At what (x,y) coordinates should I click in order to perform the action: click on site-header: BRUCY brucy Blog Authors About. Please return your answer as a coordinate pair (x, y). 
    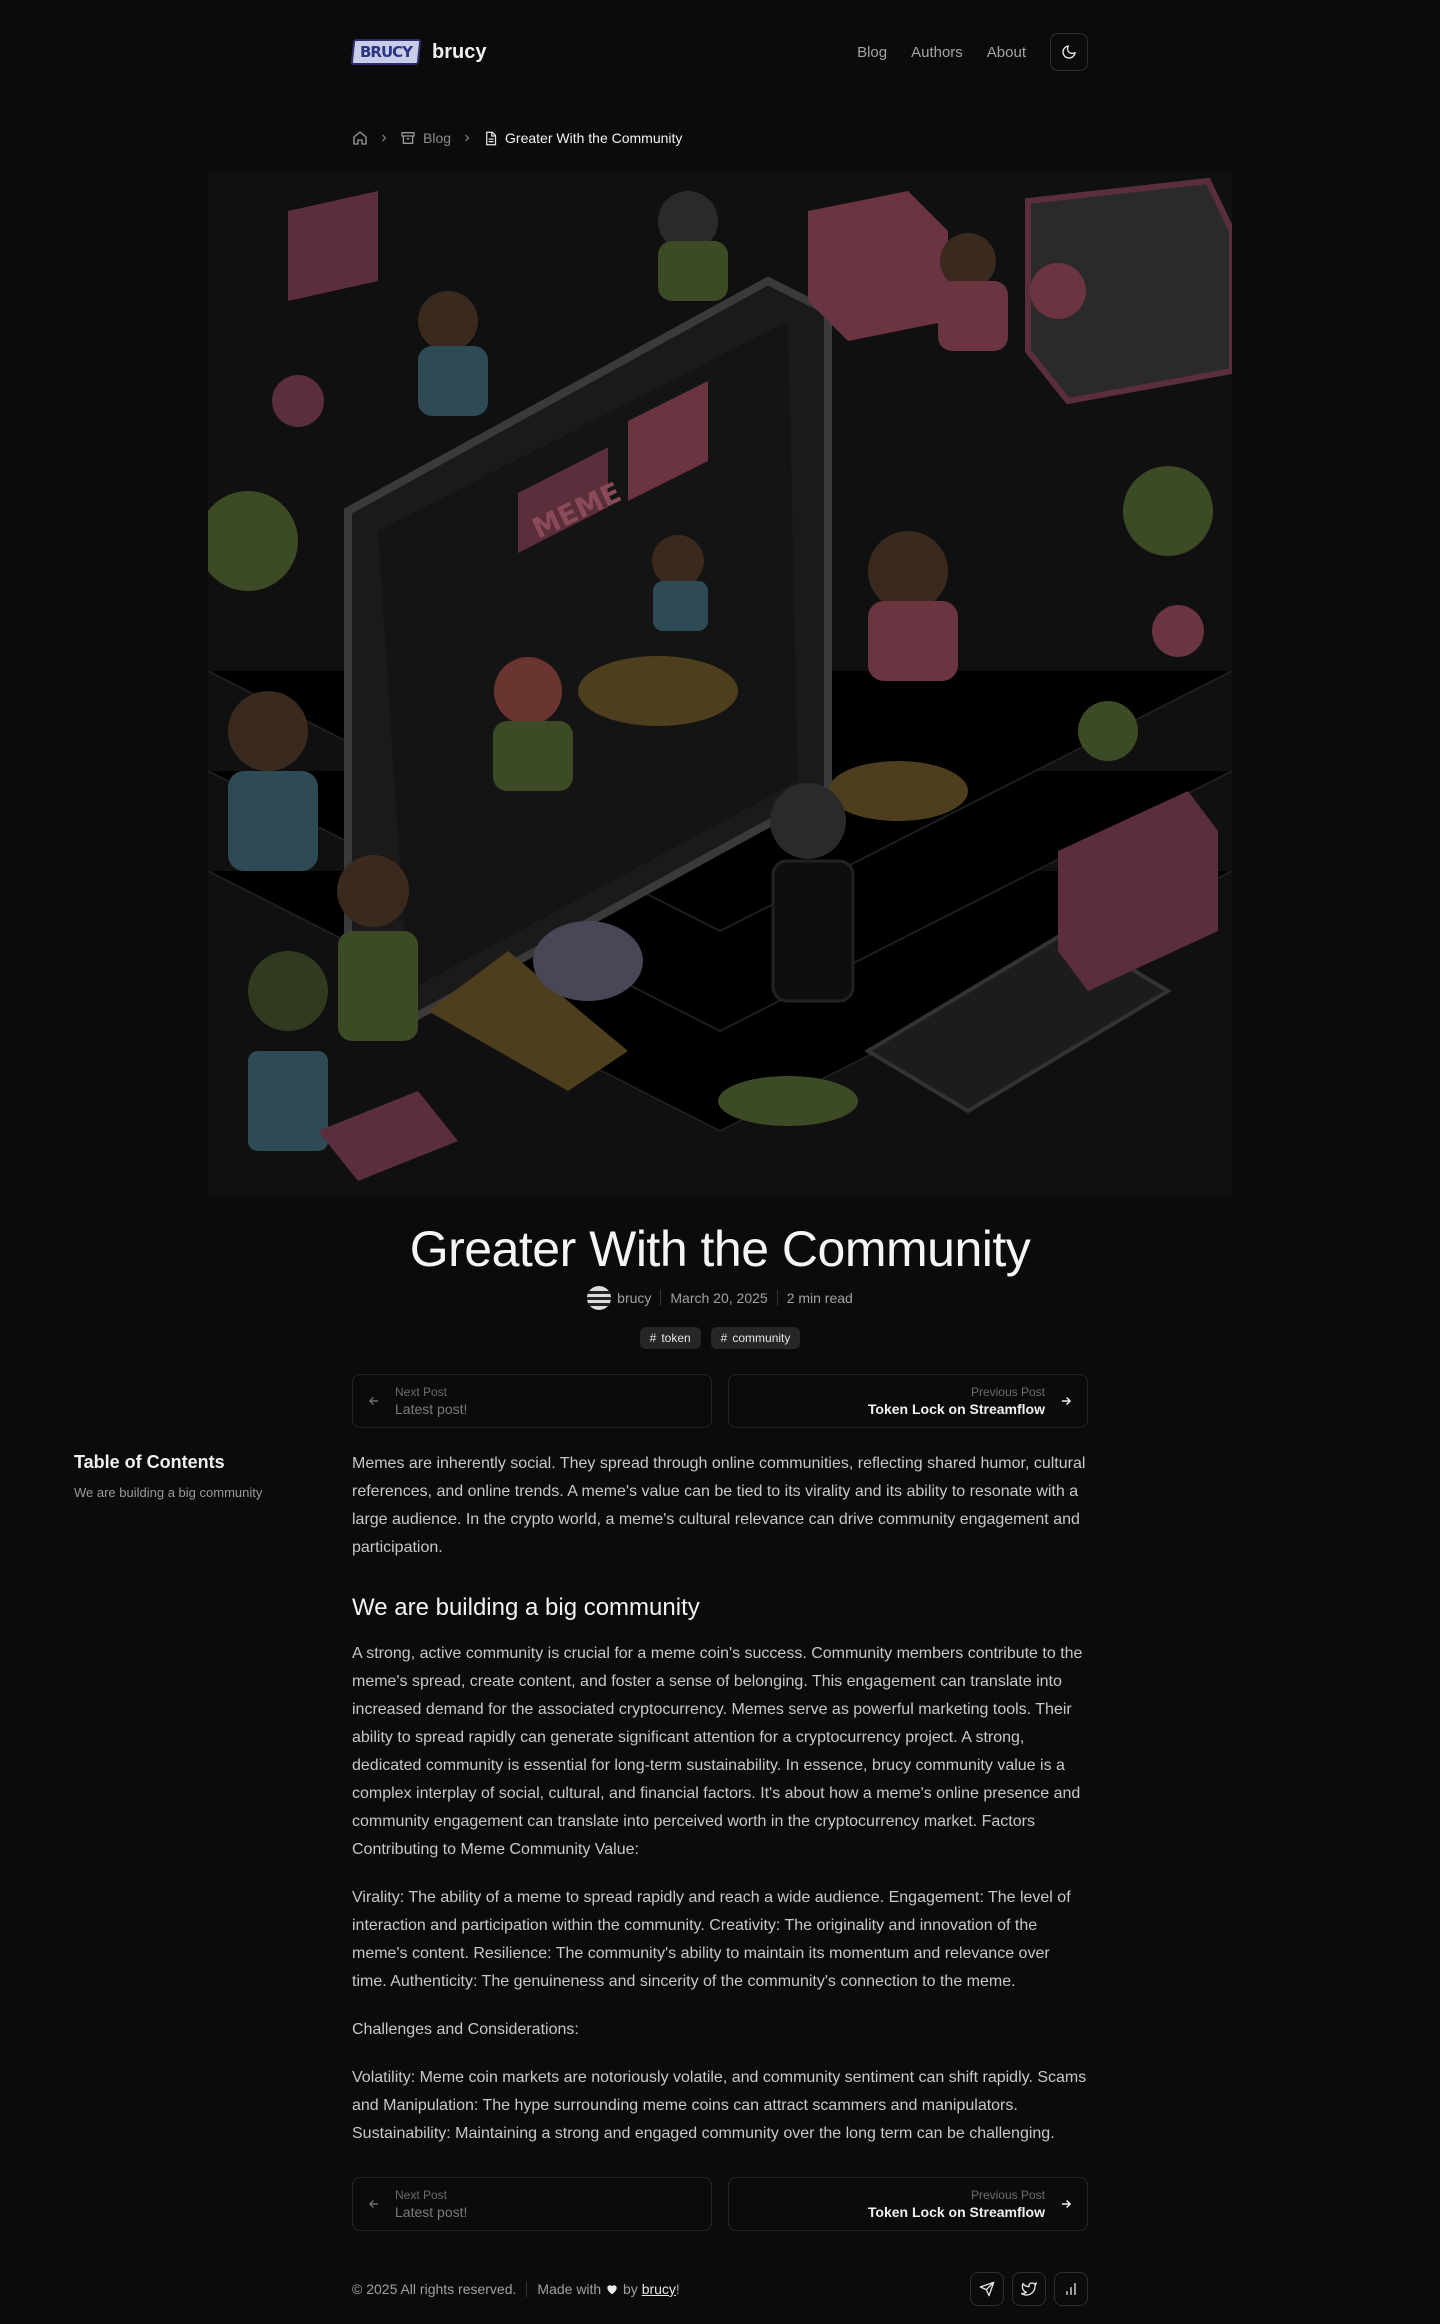
    Looking at the image, I should click on (719, 52).